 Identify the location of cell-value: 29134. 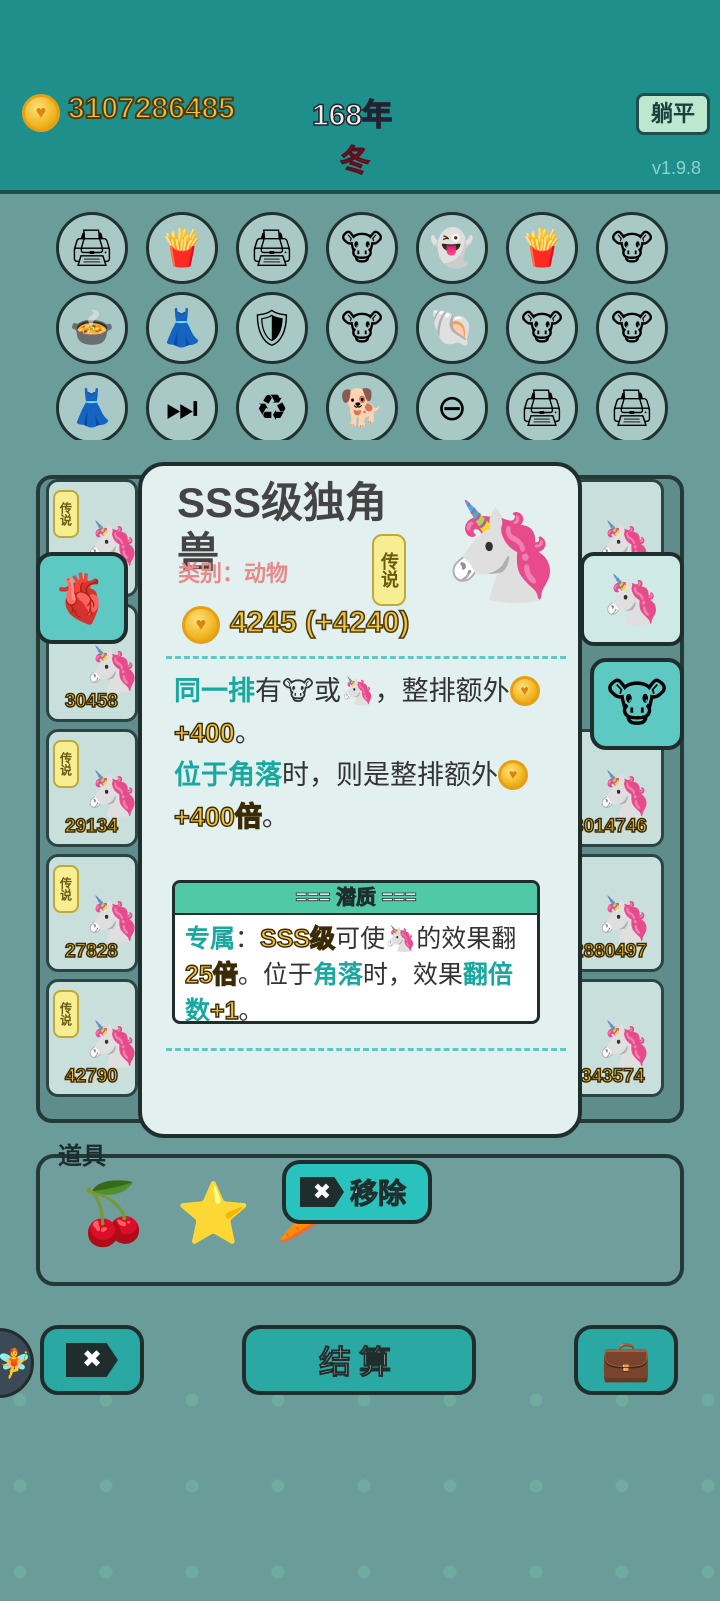
(91, 826).